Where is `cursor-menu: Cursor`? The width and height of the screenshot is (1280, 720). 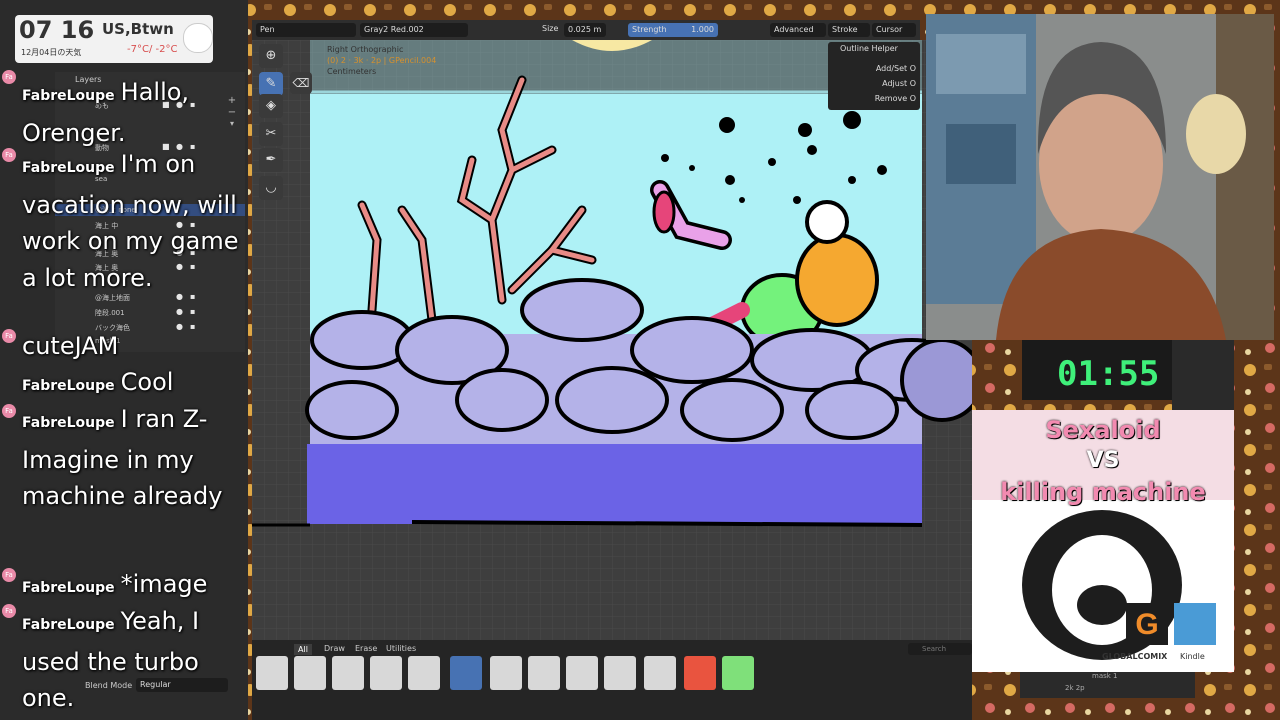 cursor-menu: Cursor is located at coordinates (894, 30).